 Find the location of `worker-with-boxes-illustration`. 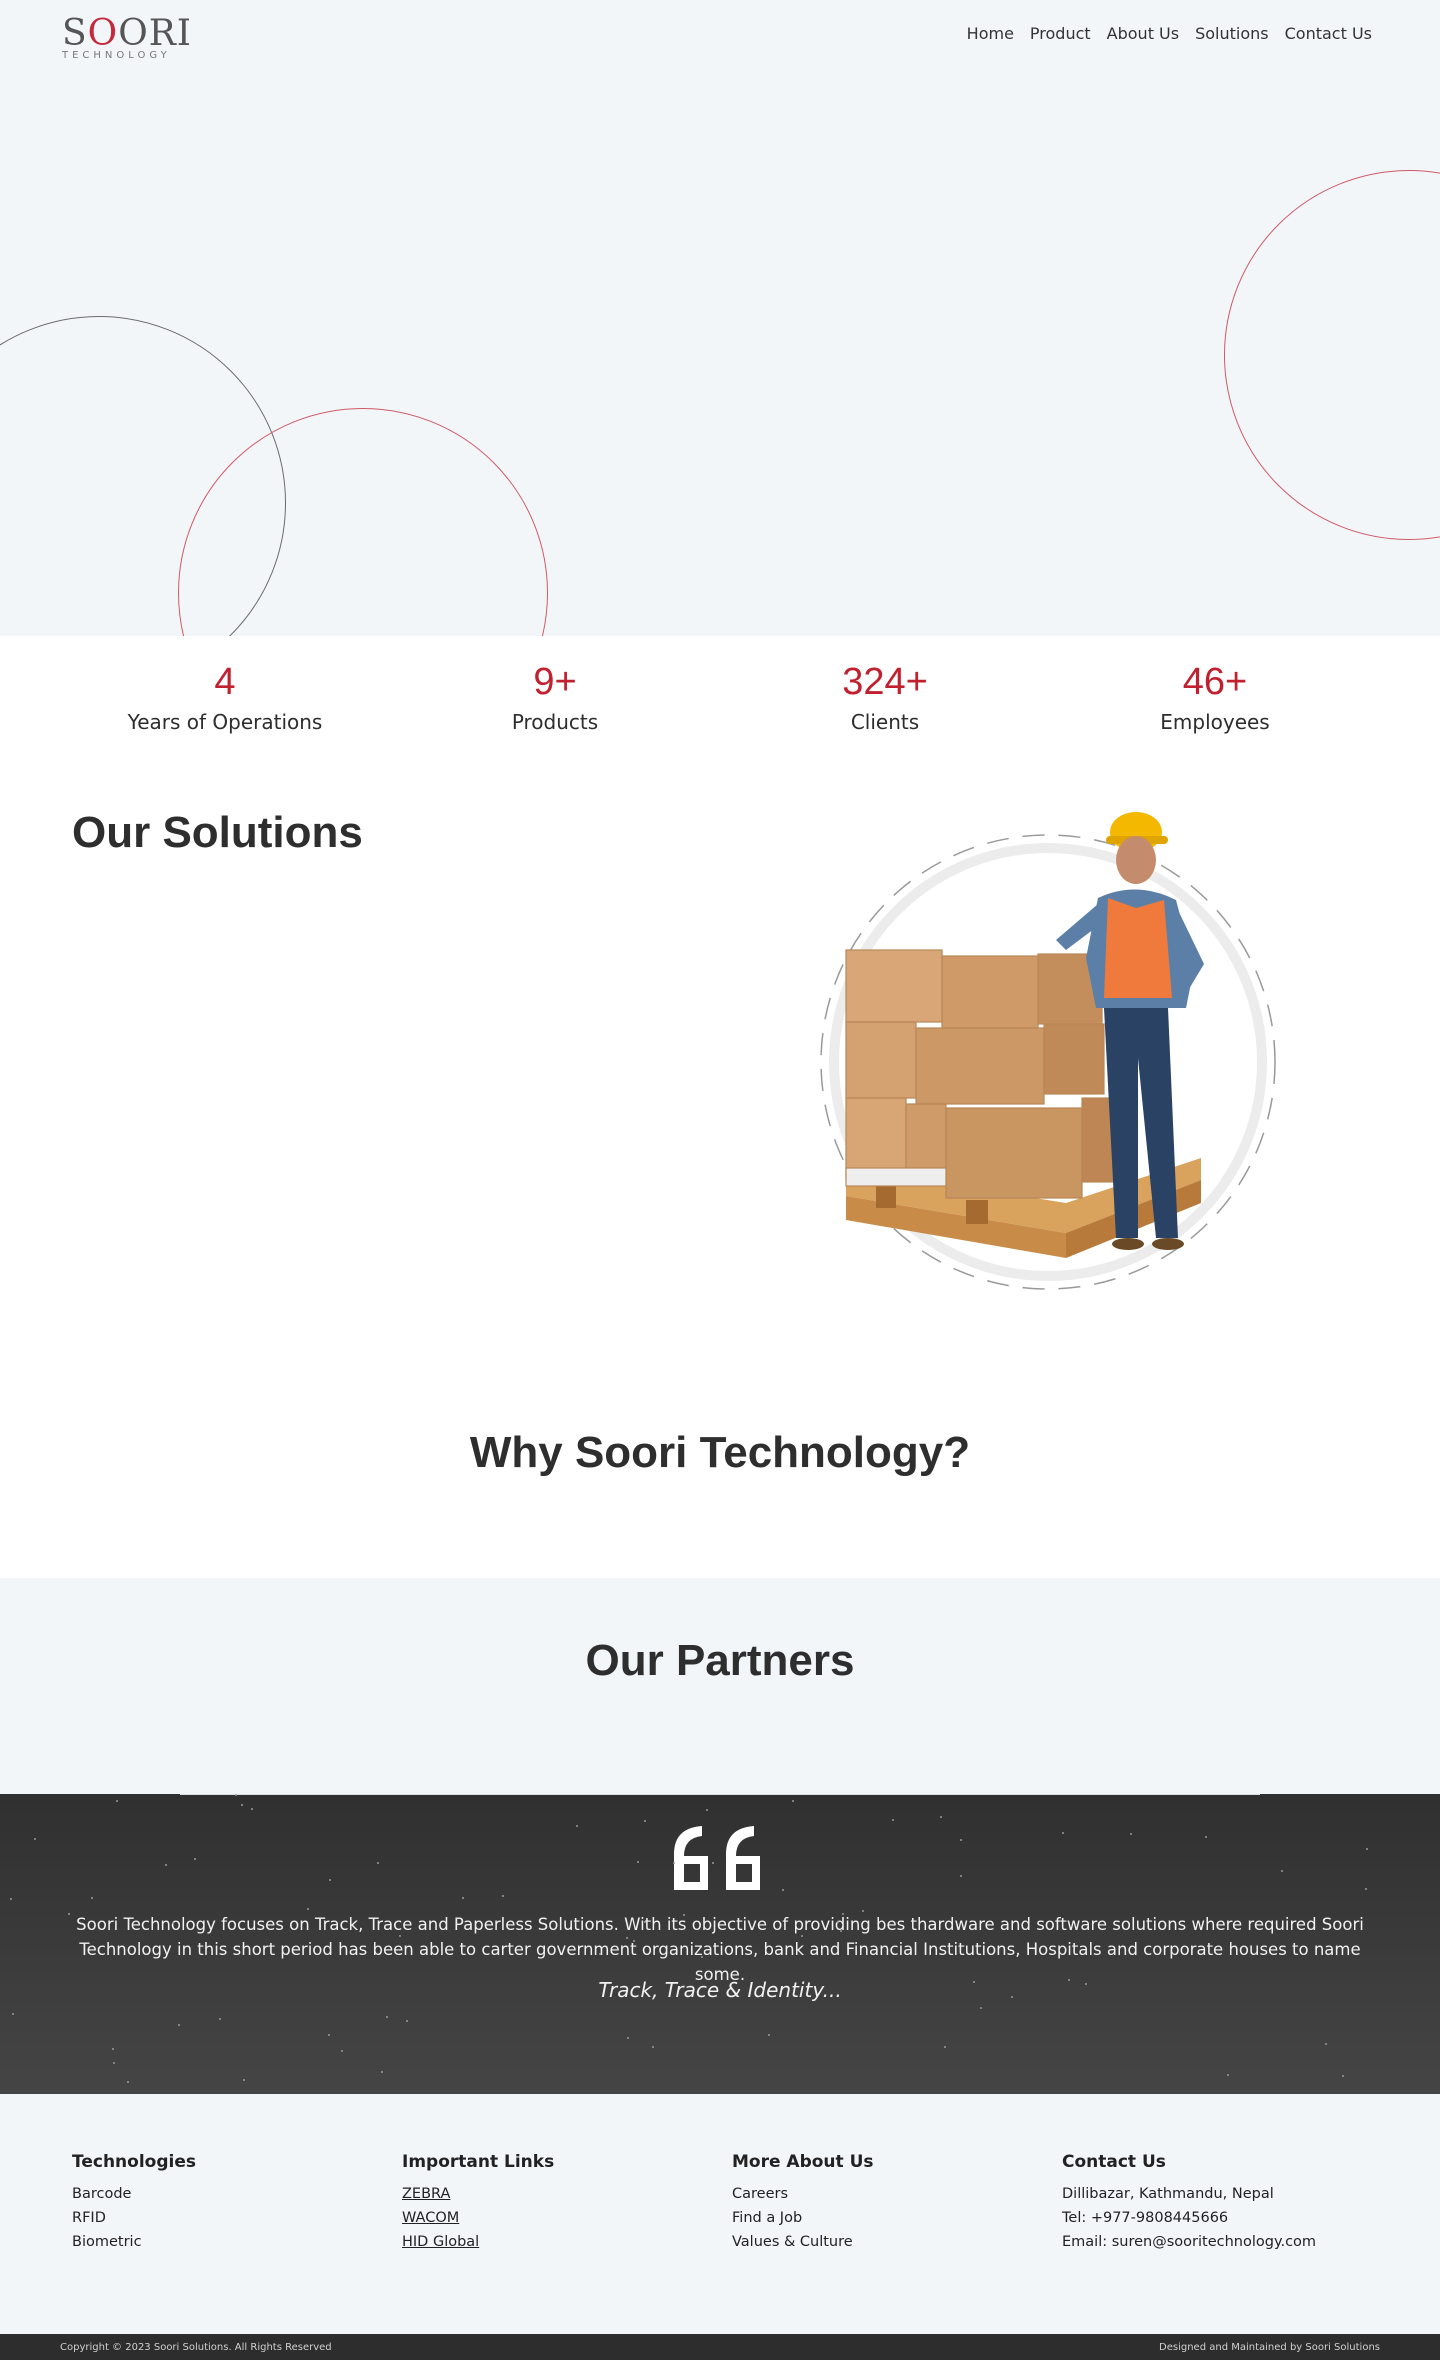

worker-with-boxes-illustration is located at coordinates (1048, 1051).